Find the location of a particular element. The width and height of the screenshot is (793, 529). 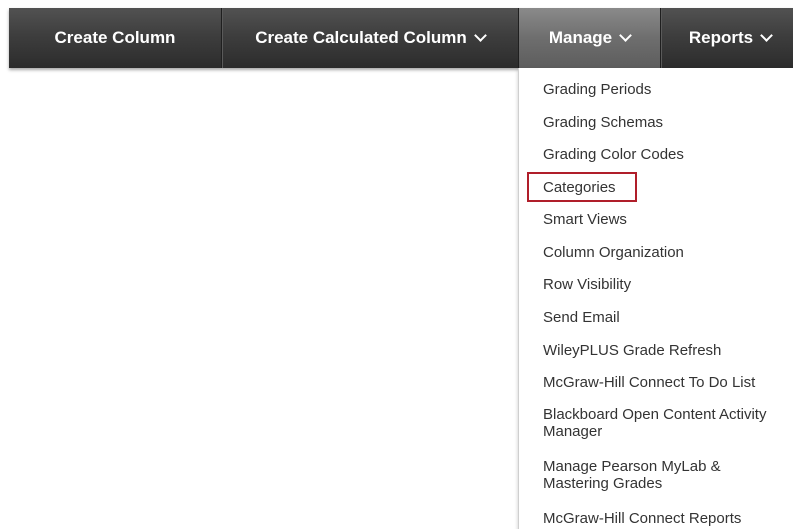

menu-item-wileyplus-grade-refresh: WileyPLUS Grade Refresh is located at coordinates (632, 350).